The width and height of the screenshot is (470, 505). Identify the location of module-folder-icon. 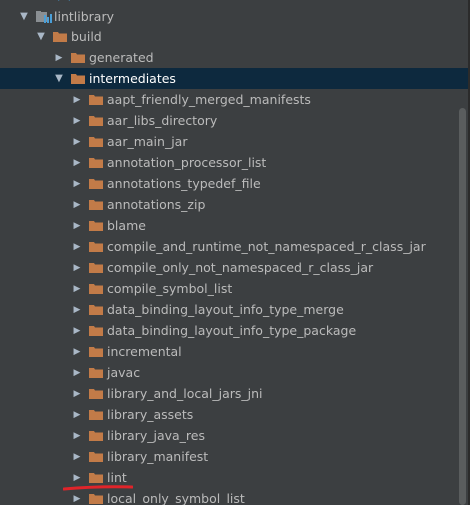
(44, 17).